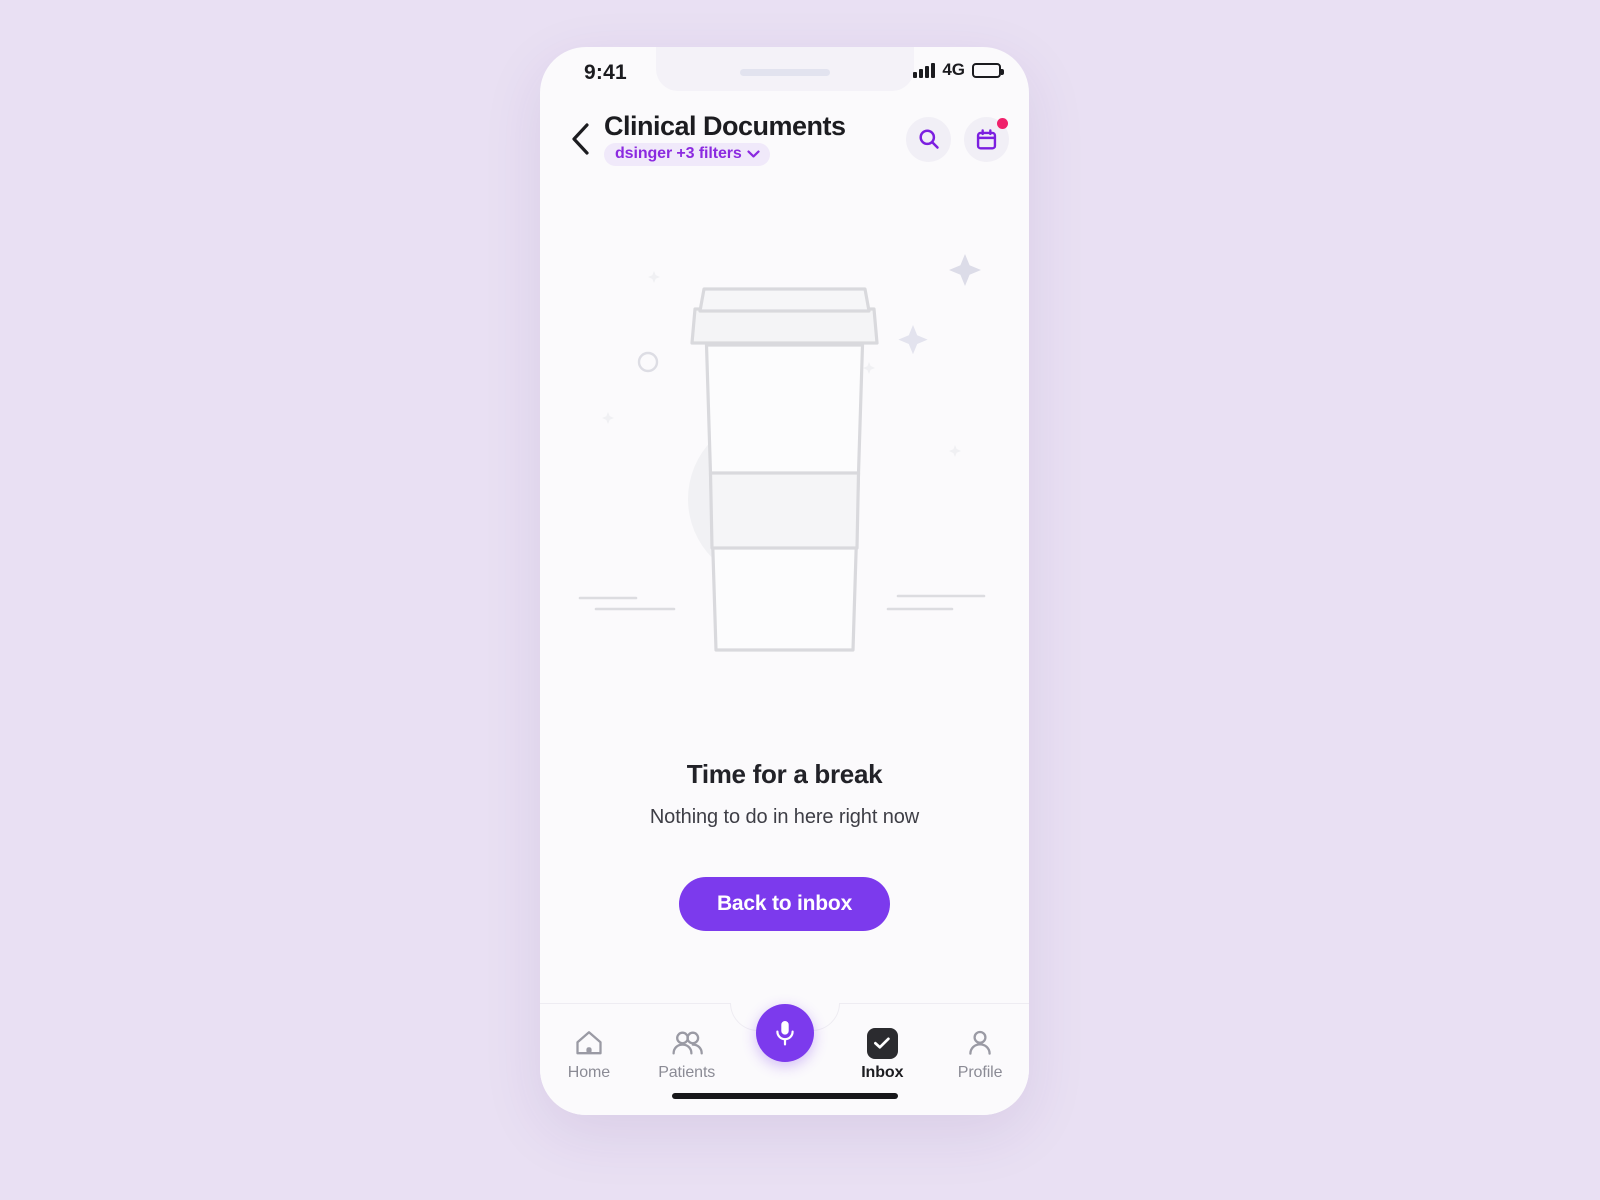 The image size is (1600, 1200). What do you see at coordinates (589, 1072) in the screenshot?
I see `nav-label-home: Home` at bounding box center [589, 1072].